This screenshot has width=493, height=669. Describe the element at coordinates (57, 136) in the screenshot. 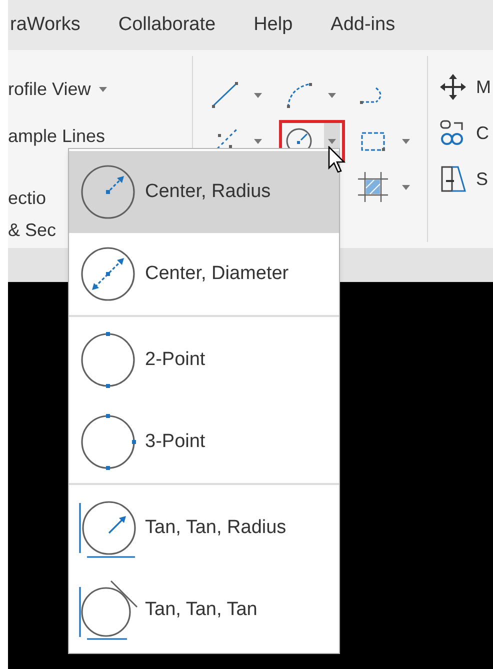

I see `ribbon-command: ample Lines` at that location.